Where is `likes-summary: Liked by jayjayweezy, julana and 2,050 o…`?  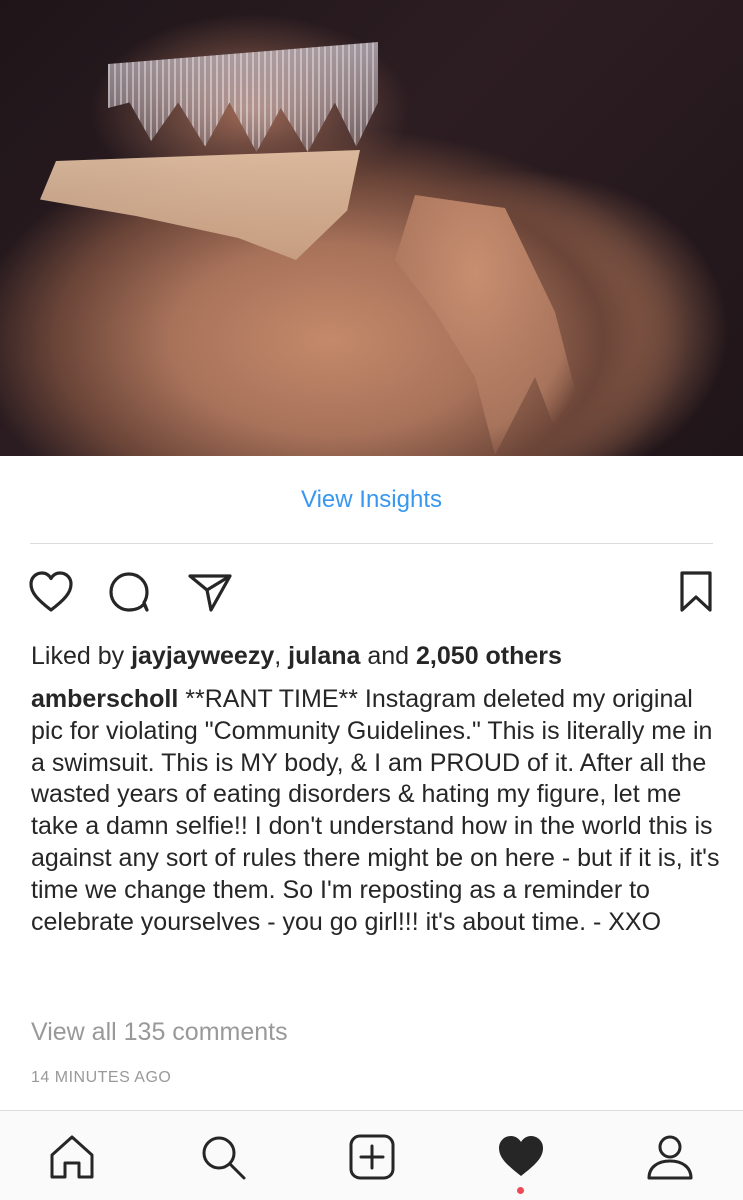
likes-summary: Liked by jayjayweezy, julana and 2,050 o… is located at coordinates (296, 656).